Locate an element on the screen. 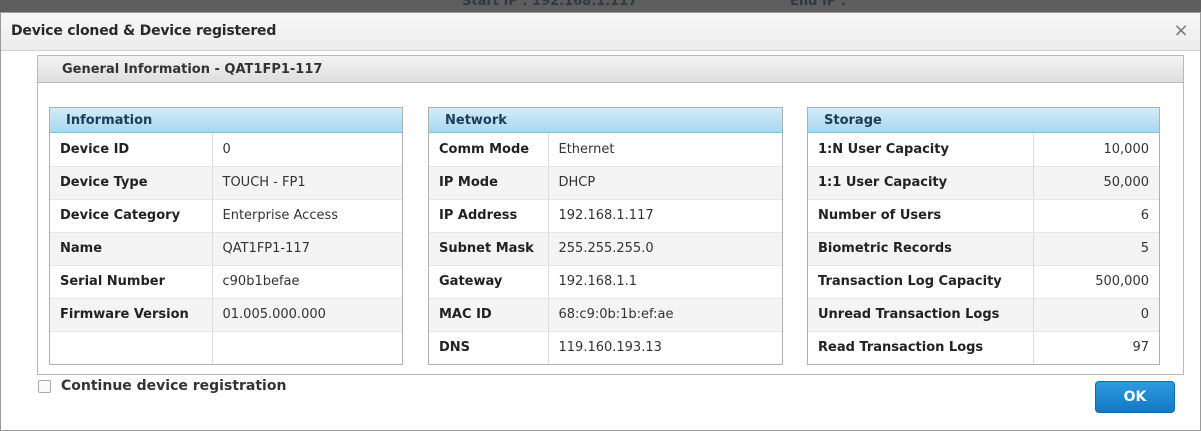  field-label: Biometric Records is located at coordinates (921, 249).